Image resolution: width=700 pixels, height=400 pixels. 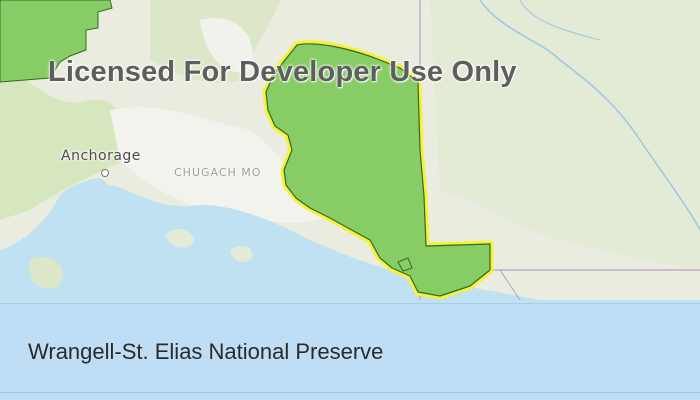 I want to click on city-marker-icon, so click(x=105, y=173).